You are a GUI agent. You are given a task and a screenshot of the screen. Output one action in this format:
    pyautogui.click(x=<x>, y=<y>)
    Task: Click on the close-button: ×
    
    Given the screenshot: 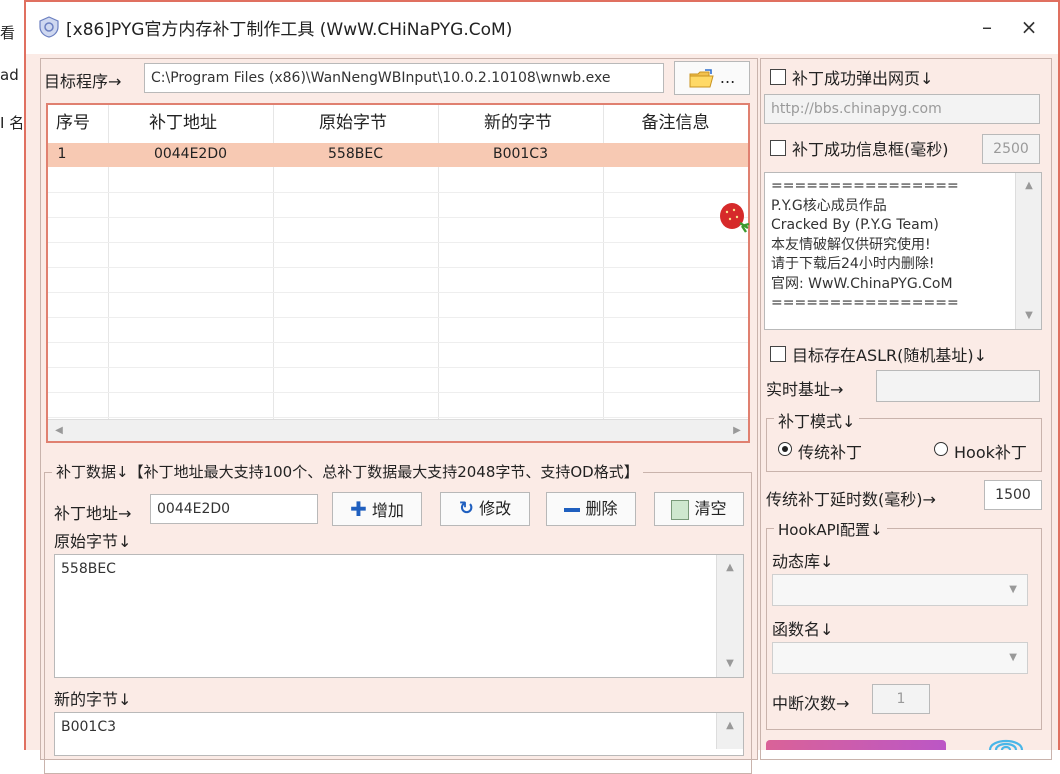 What is the action you would take?
    pyautogui.click(x=1029, y=27)
    